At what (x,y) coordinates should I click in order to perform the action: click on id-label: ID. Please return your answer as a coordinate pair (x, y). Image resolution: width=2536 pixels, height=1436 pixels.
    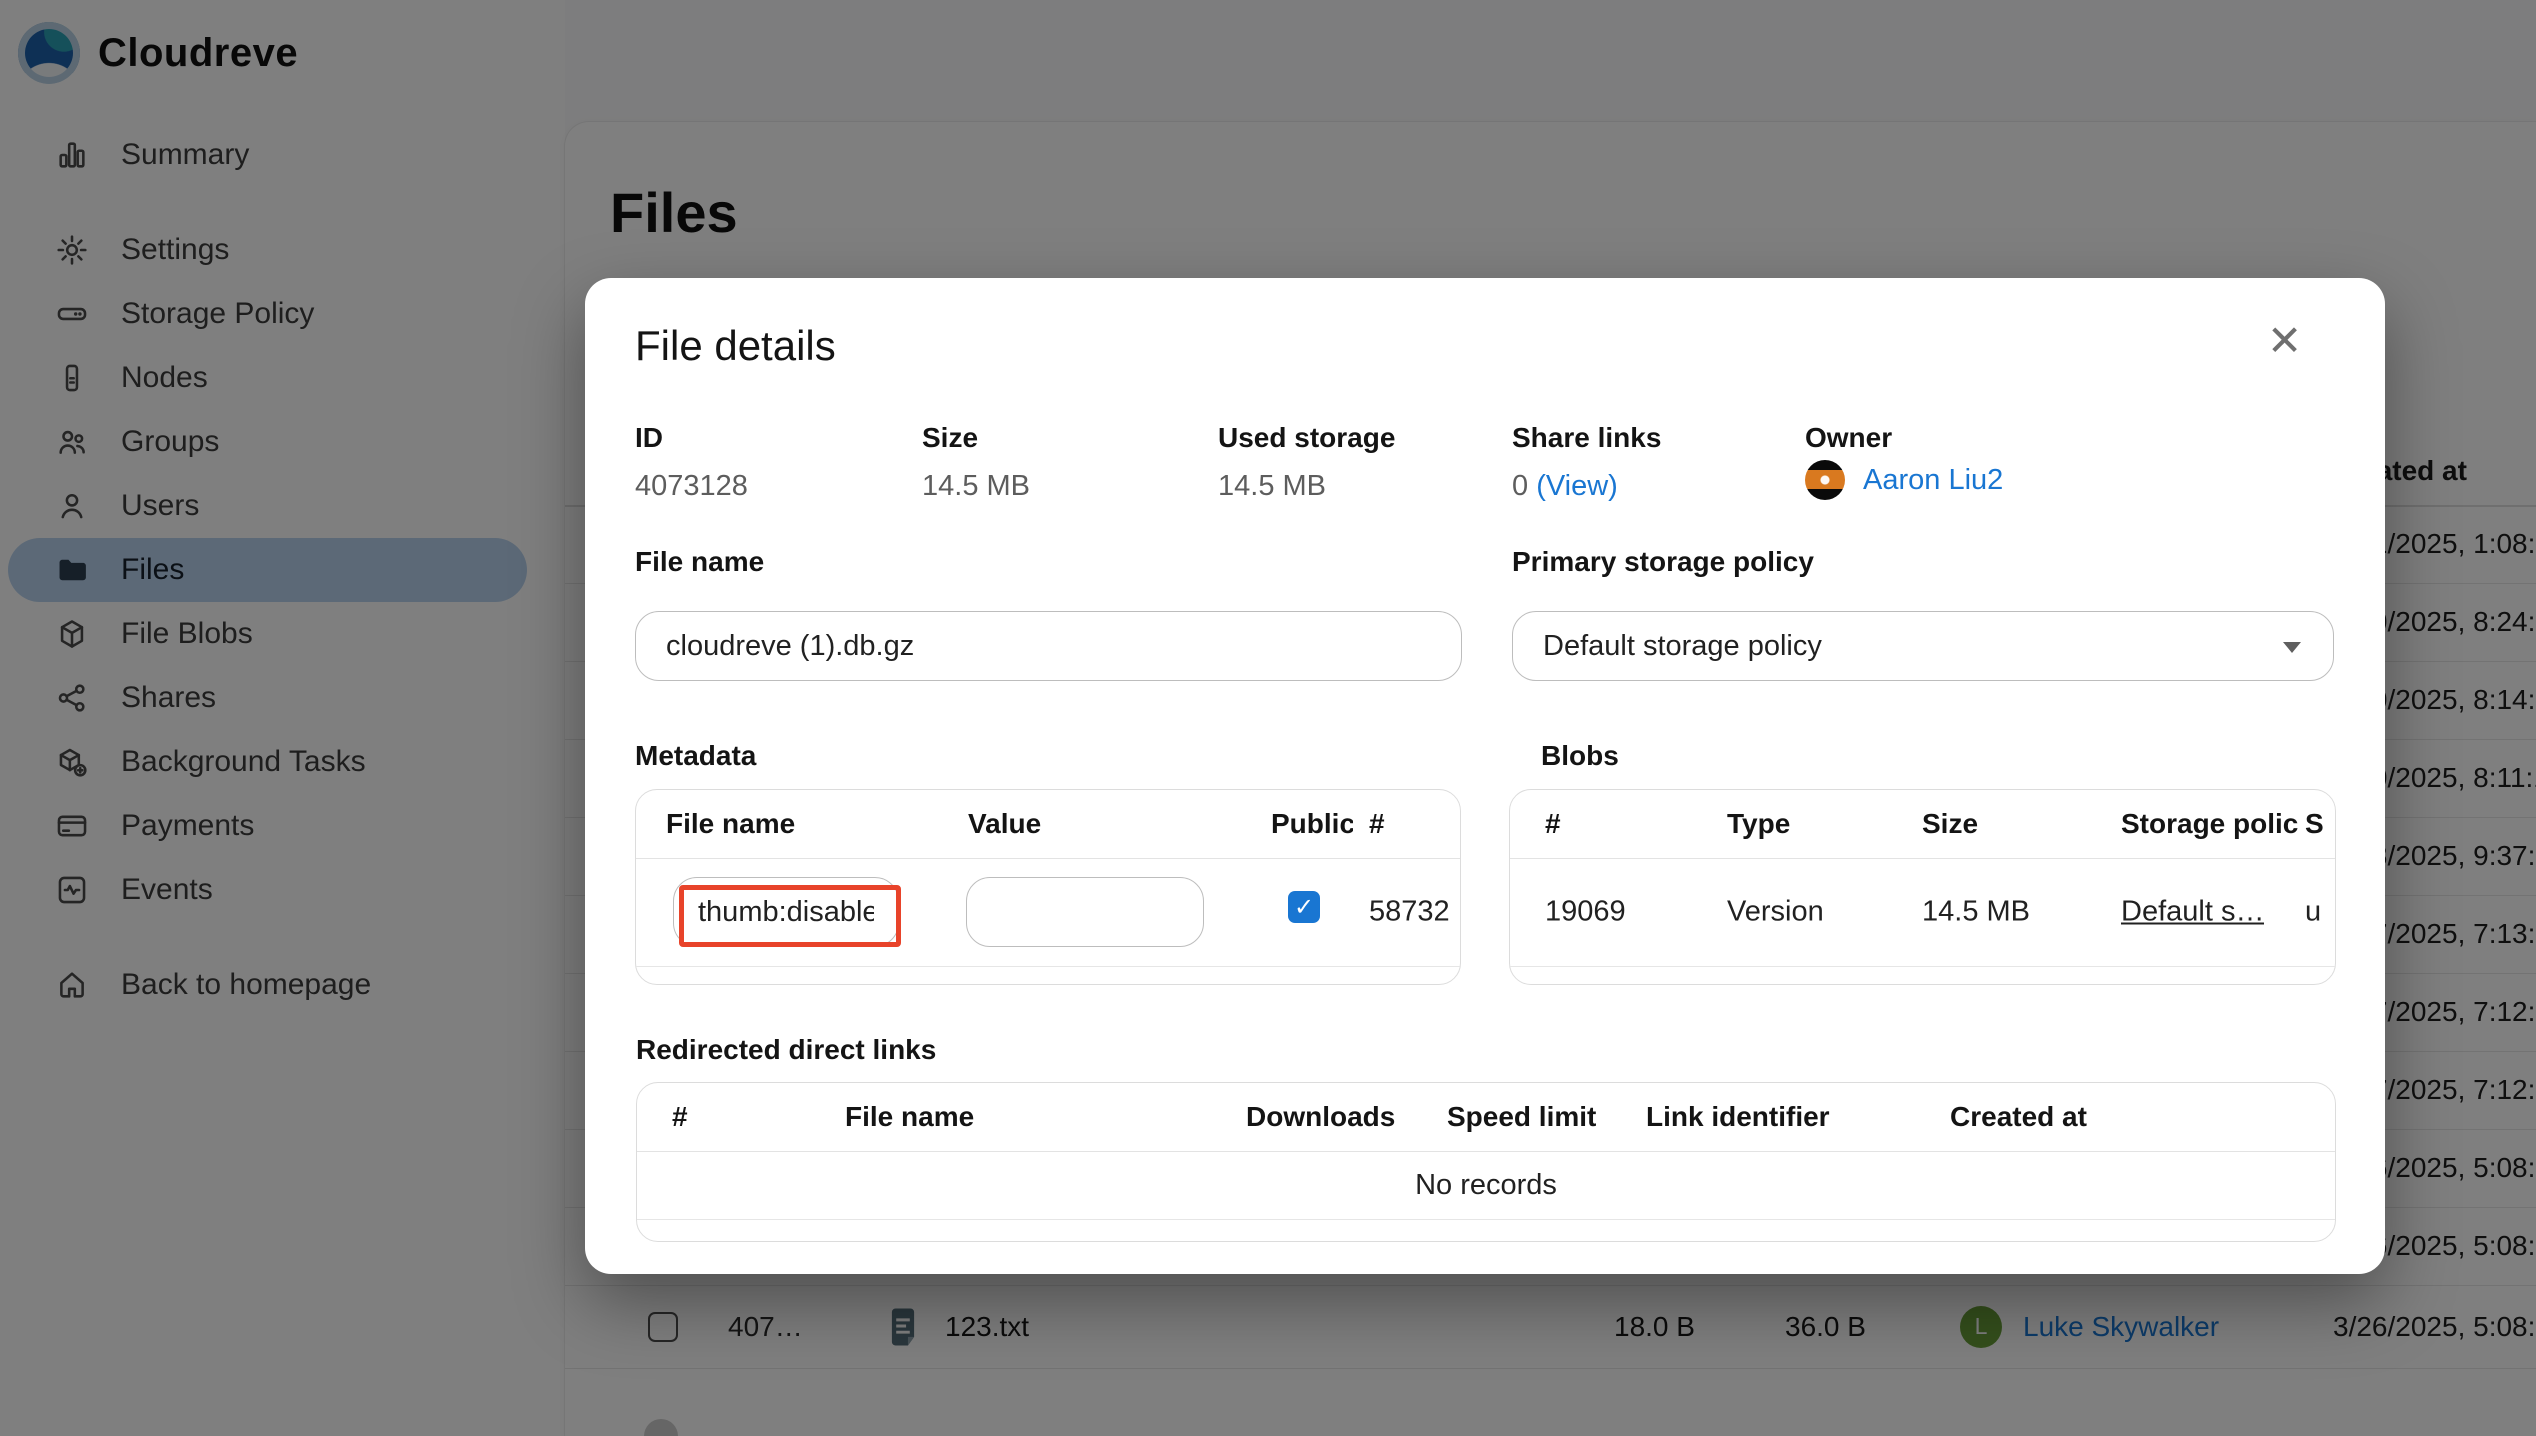
    Looking at the image, I should click on (649, 437).